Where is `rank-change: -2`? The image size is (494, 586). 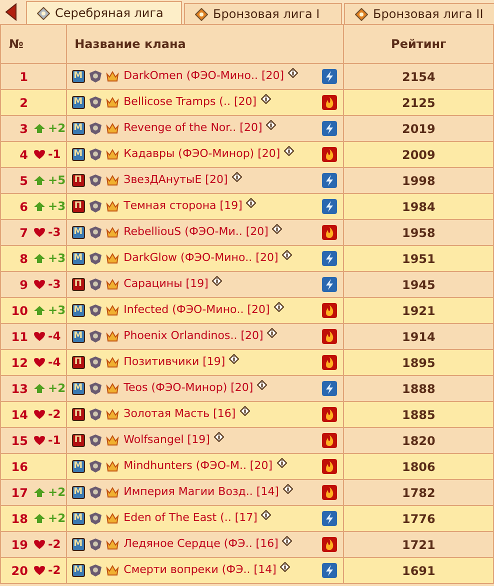 rank-change: -2 is located at coordinates (54, 570).